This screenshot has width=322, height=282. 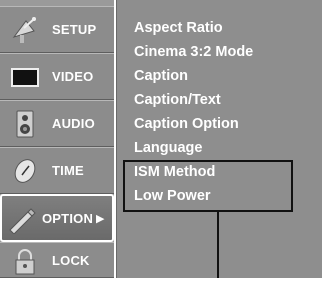 I want to click on menu-item-label: SETUP, so click(x=74, y=29).